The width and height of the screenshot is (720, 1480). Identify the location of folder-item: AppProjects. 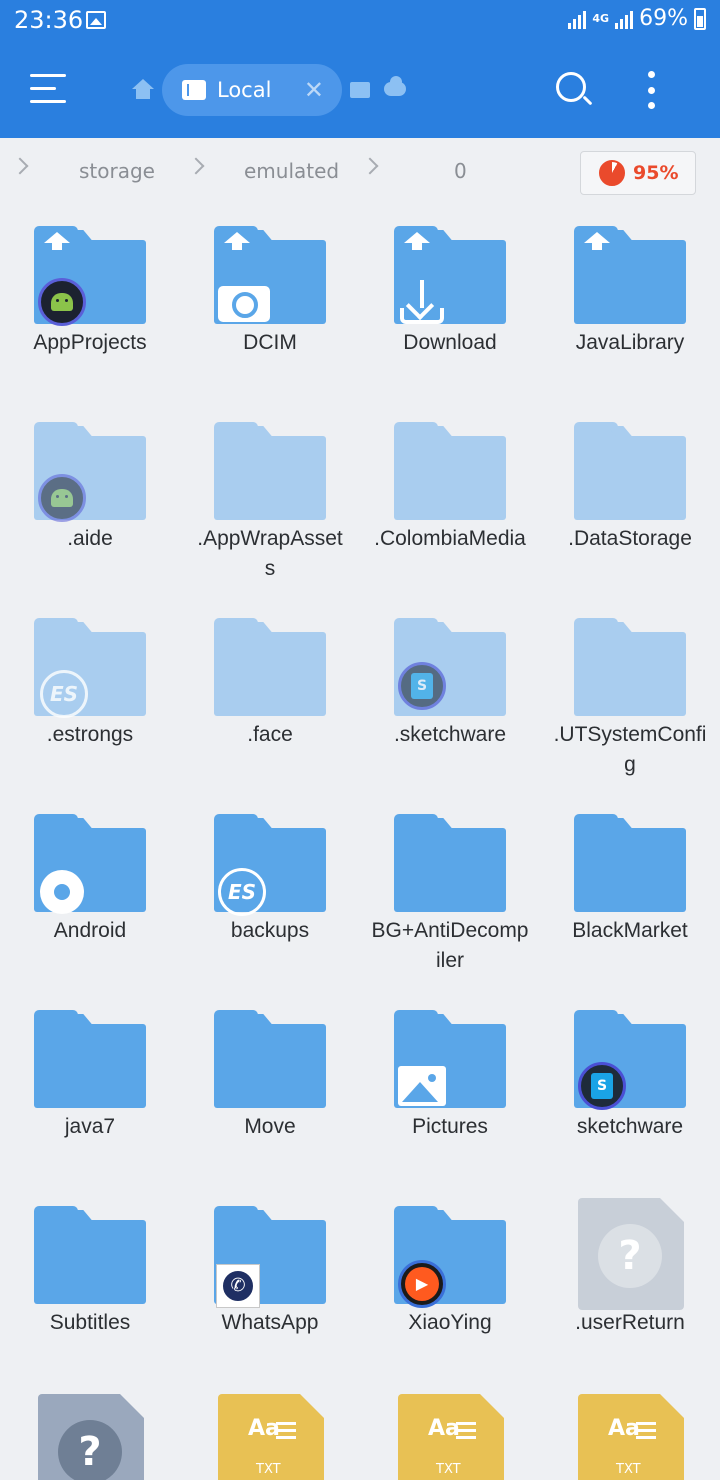
(90, 306).